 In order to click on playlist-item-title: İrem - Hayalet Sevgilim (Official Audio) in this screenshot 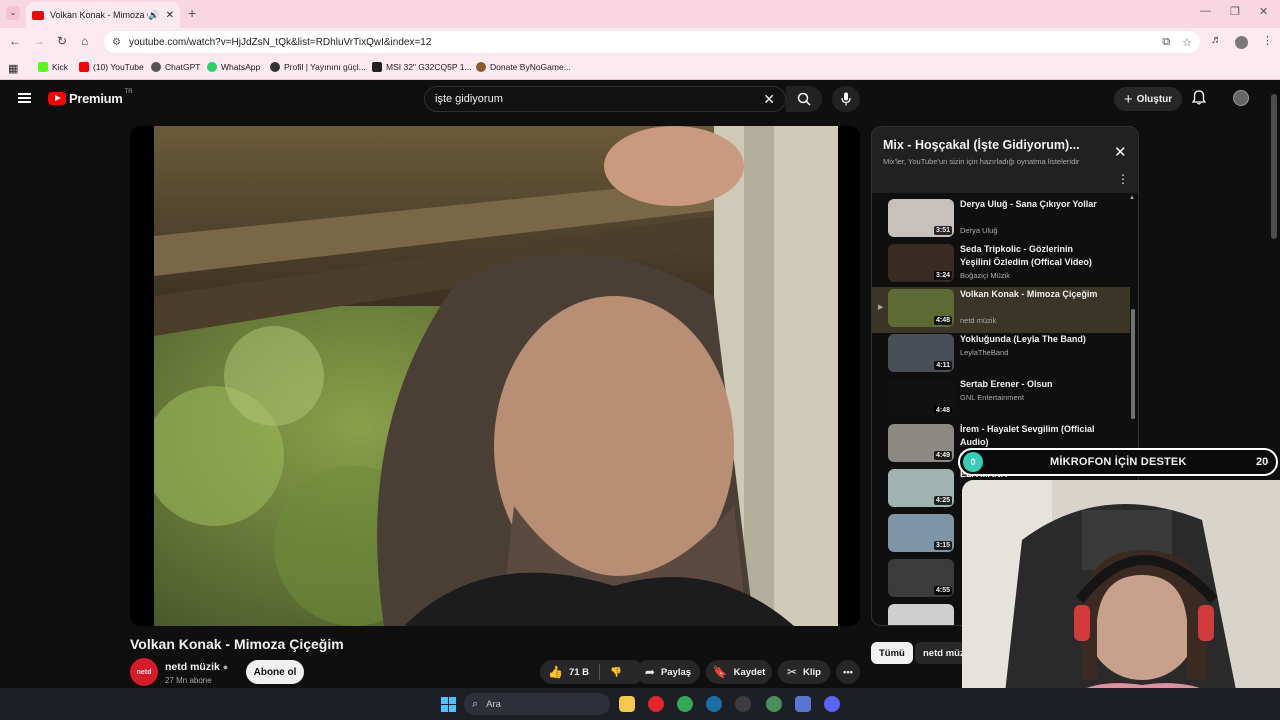, I will do `click(1030, 436)`.